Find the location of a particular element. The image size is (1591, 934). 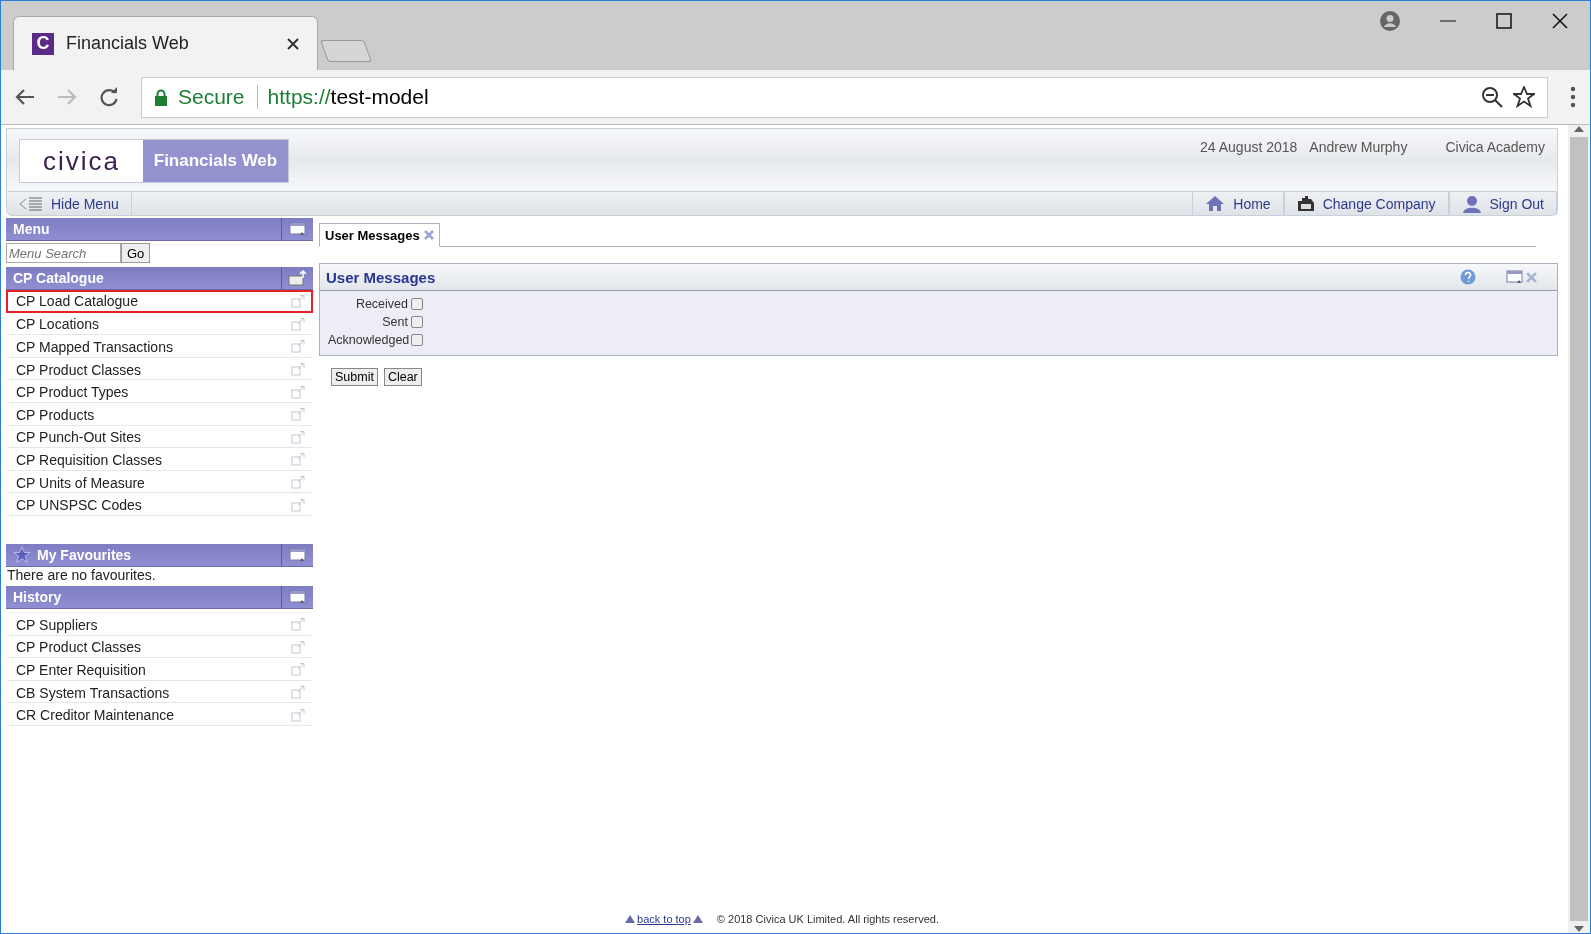

menu-item: CP Load Catalogue is located at coordinates (159, 301).